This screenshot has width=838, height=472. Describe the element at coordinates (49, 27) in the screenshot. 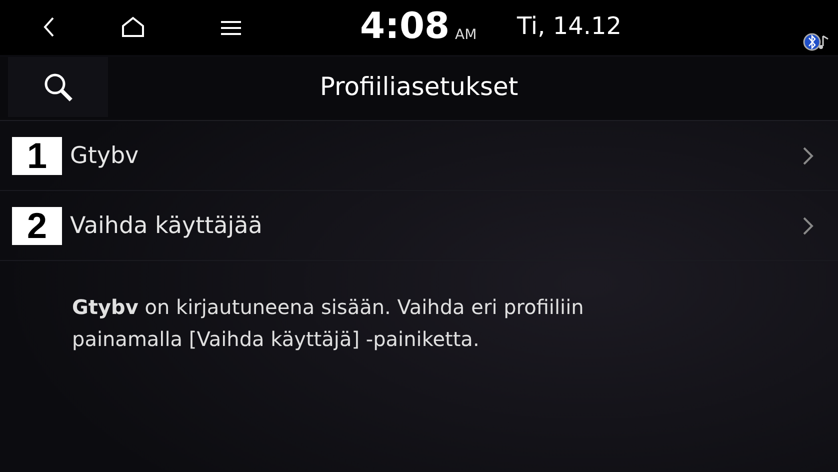

I see `back-icon` at that location.